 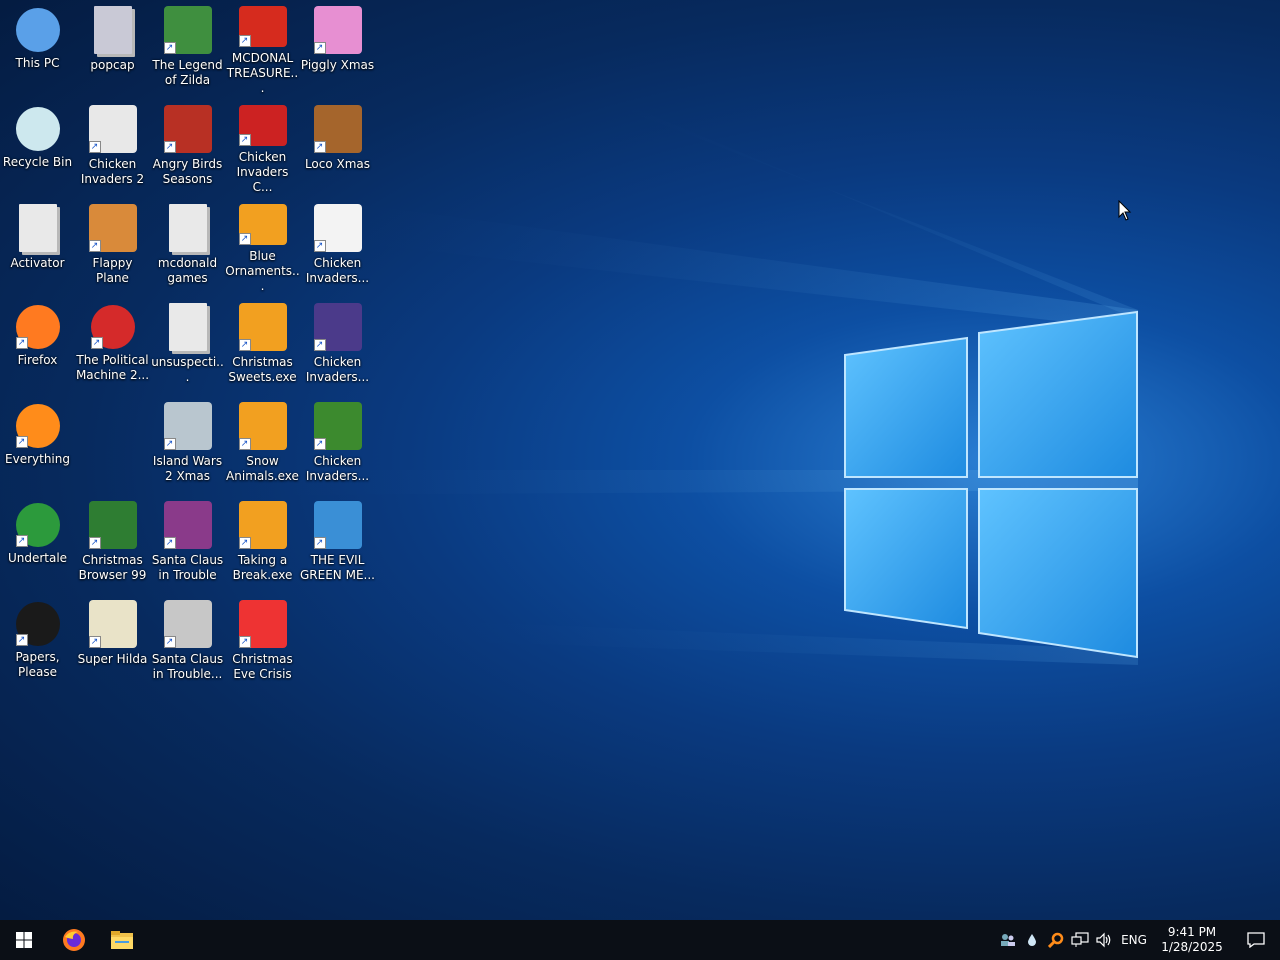 I want to click on desktop-icon-label: Santa Claus in Trouble, so click(x=187, y=567).